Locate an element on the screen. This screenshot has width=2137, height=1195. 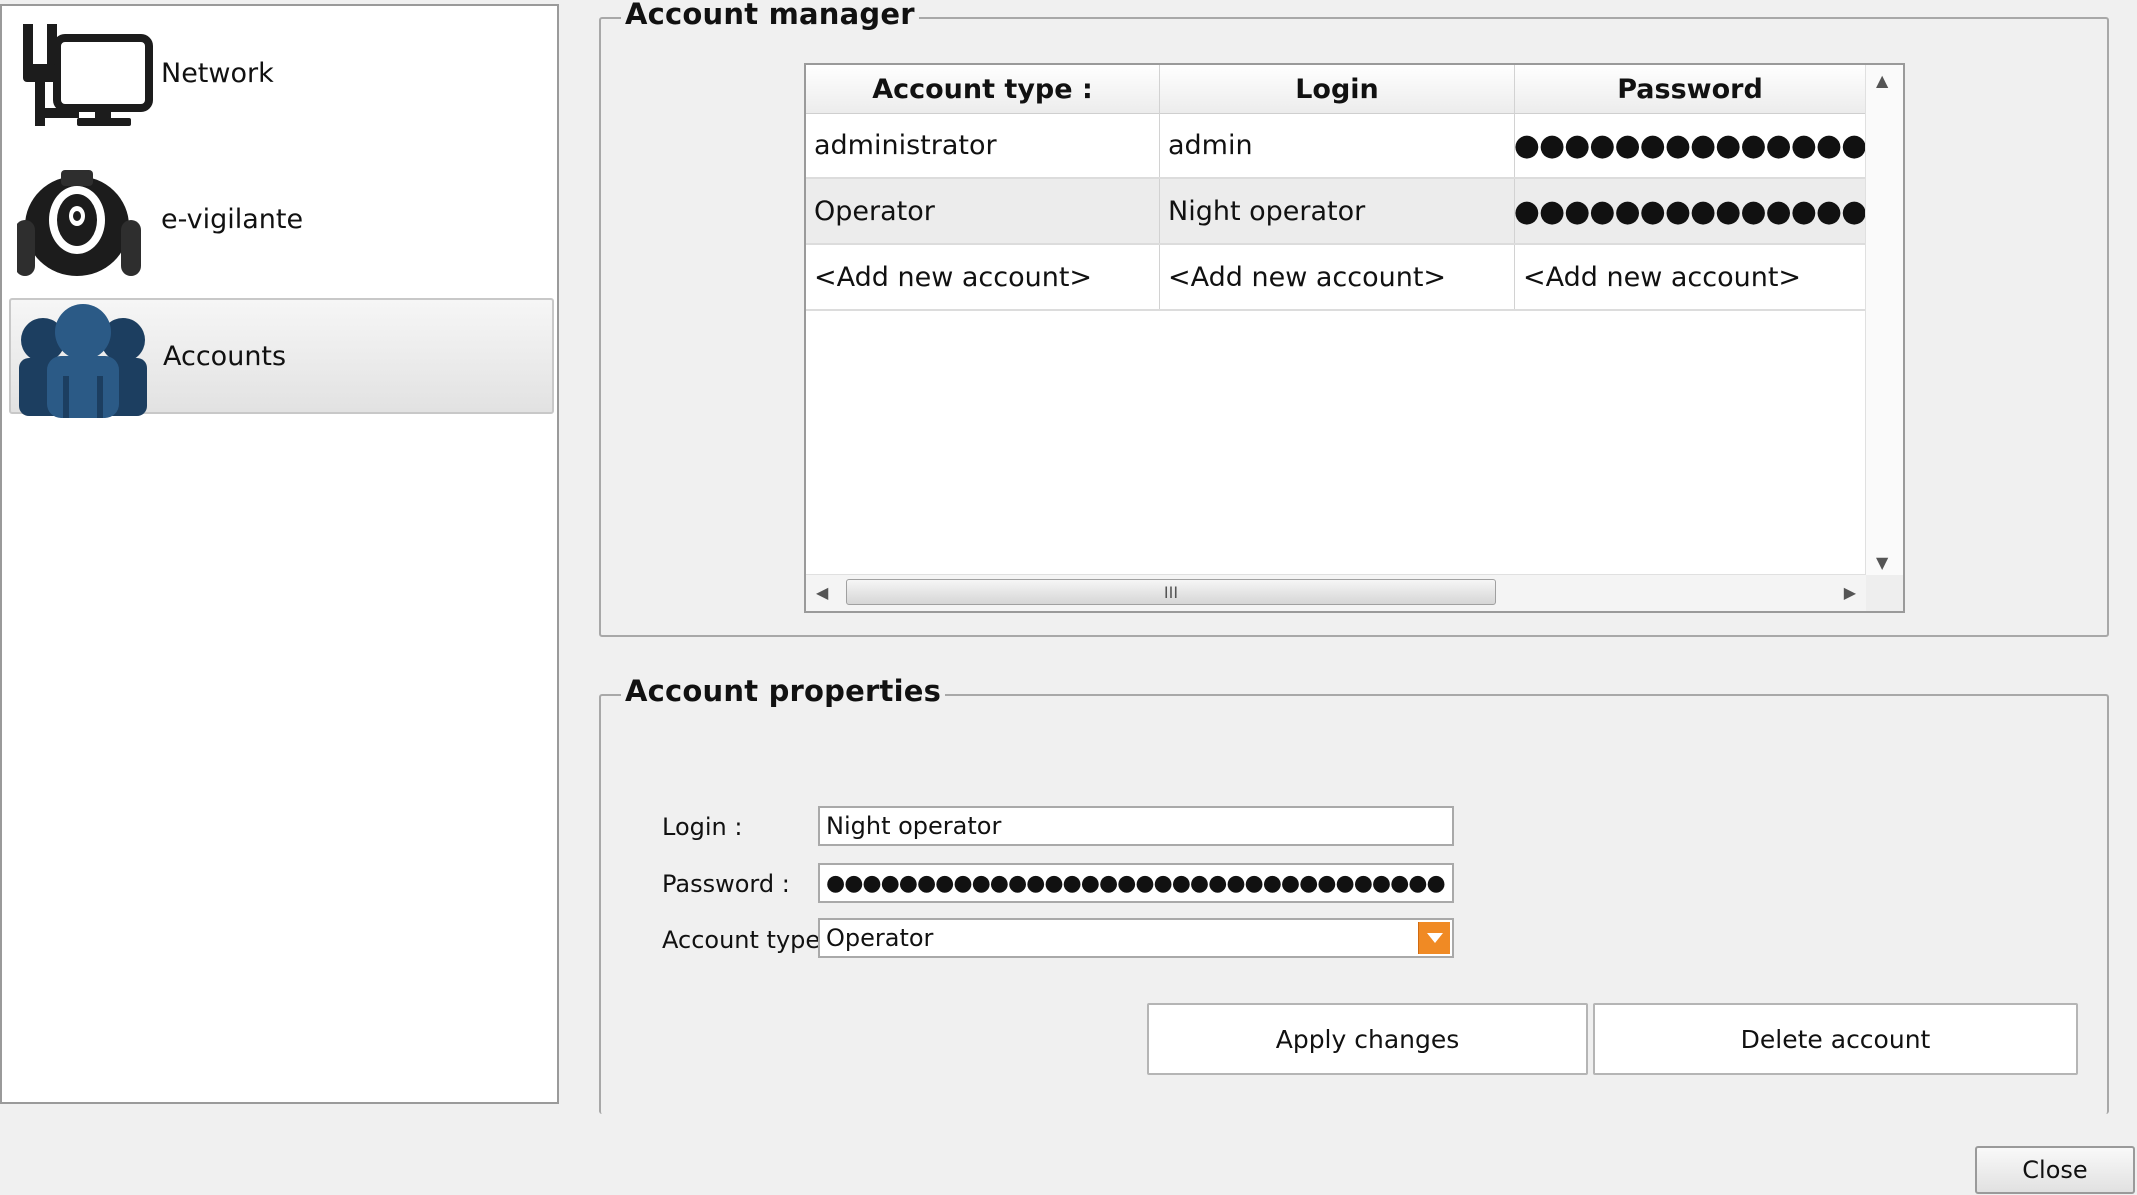
account-type-value: Operator is located at coordinates (880, 938).